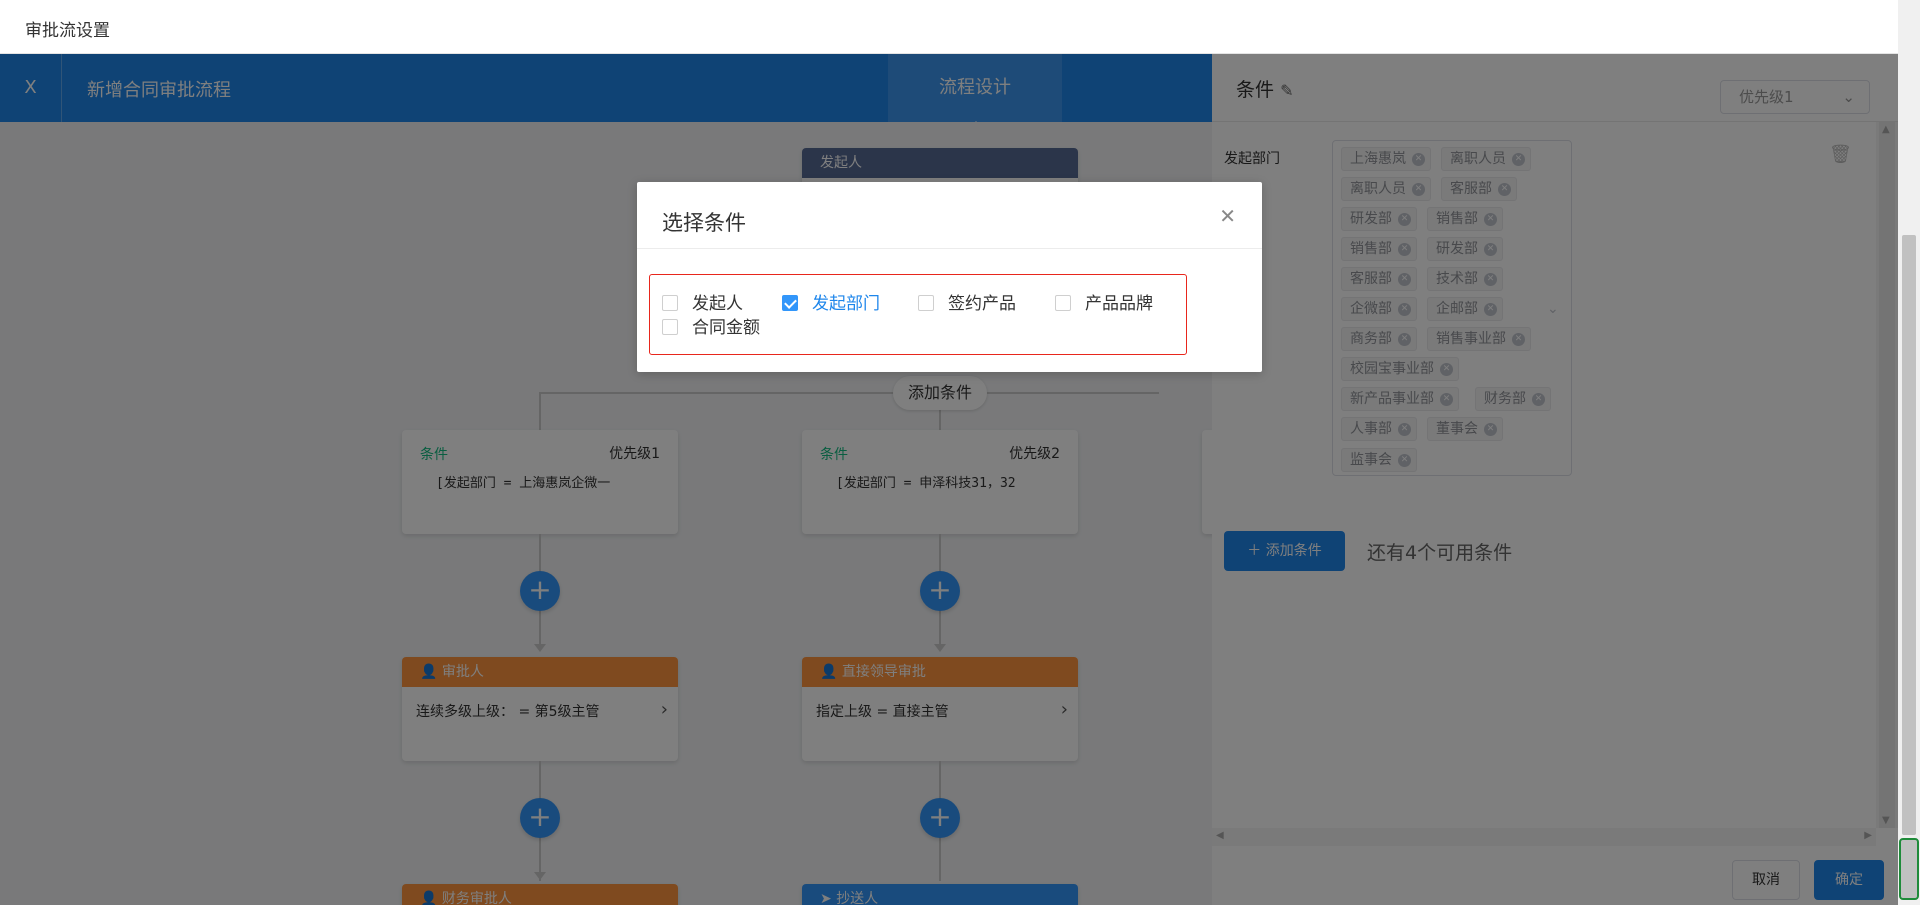 This screenshot has width=1920, height=905. I want to click on checkbox-brand: 产品品牌, so click(1104, 301).